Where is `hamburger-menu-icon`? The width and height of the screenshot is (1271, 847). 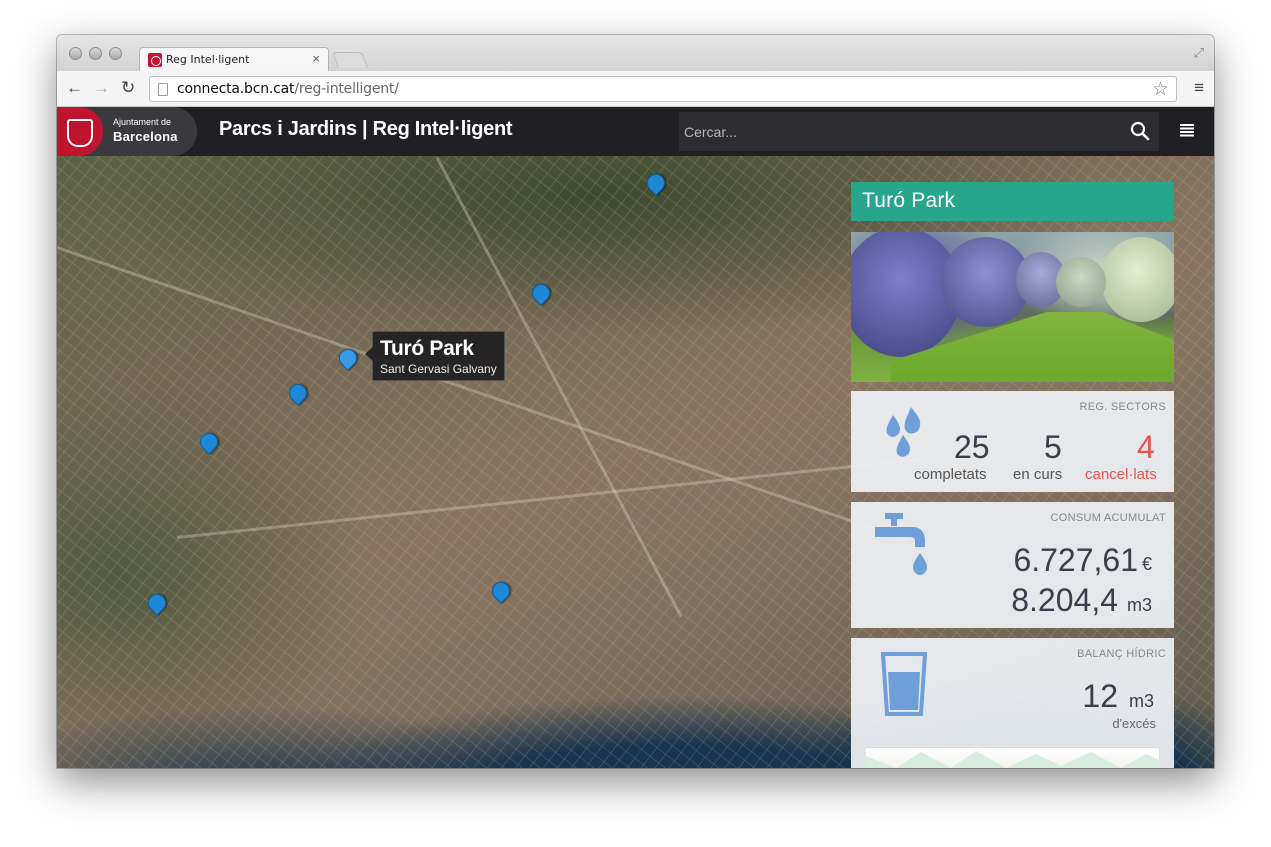
hamburger-menu-icon is located at coordinates (1187, 130).